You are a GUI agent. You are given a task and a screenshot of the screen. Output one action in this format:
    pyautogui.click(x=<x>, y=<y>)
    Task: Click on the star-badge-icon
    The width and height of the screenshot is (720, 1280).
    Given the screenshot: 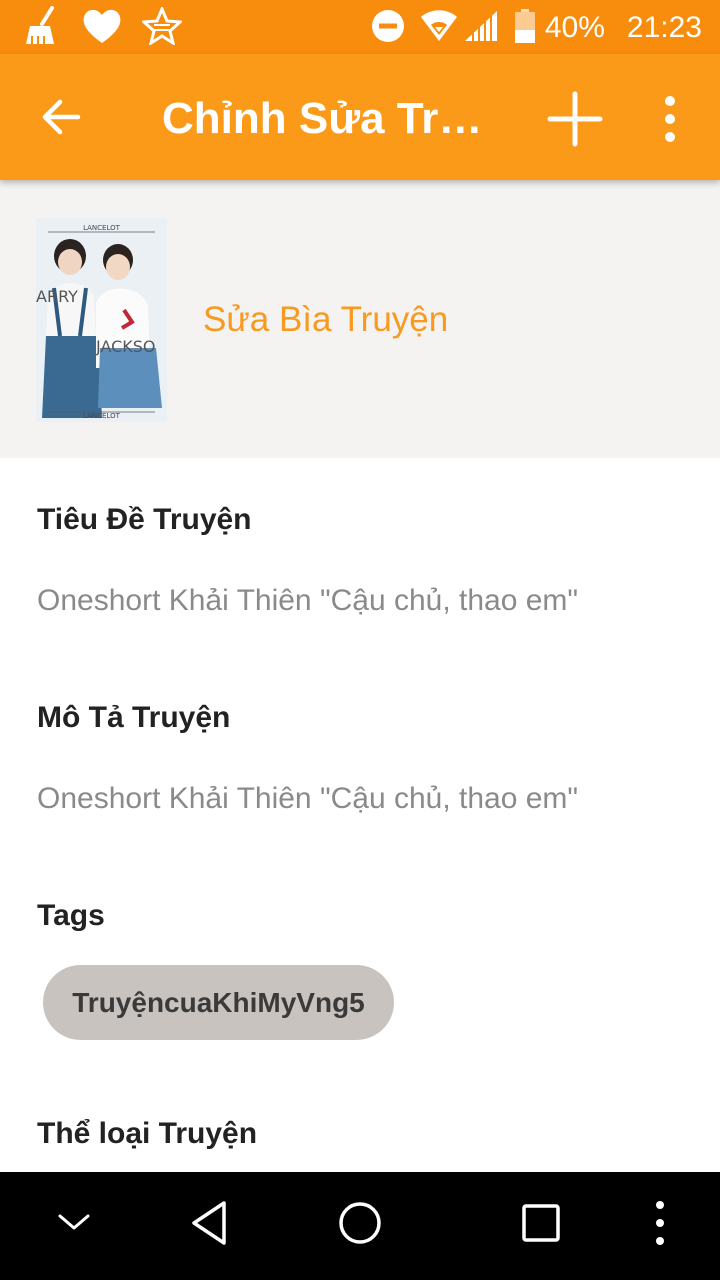 What is the action you would take?
    pyautogui.click(x=162, y=27)
    